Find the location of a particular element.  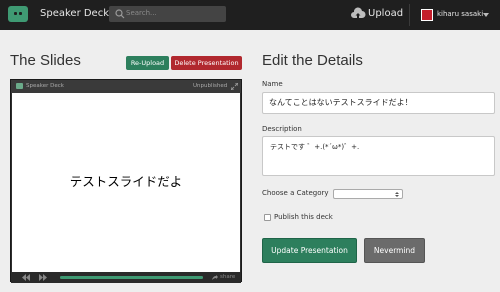

upload-link: Upload is located at coordinates (385, 13).